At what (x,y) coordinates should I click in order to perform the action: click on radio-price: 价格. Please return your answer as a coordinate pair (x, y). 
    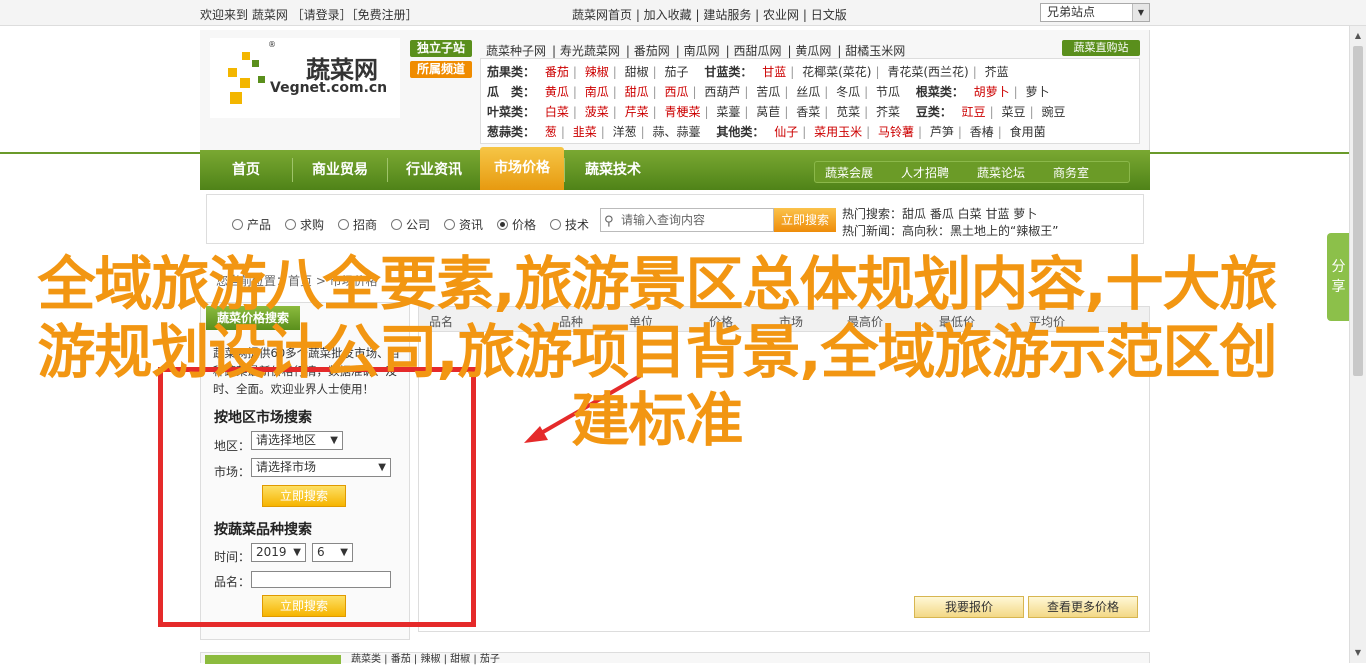
    Looking at the image, I should click on (516, 224).